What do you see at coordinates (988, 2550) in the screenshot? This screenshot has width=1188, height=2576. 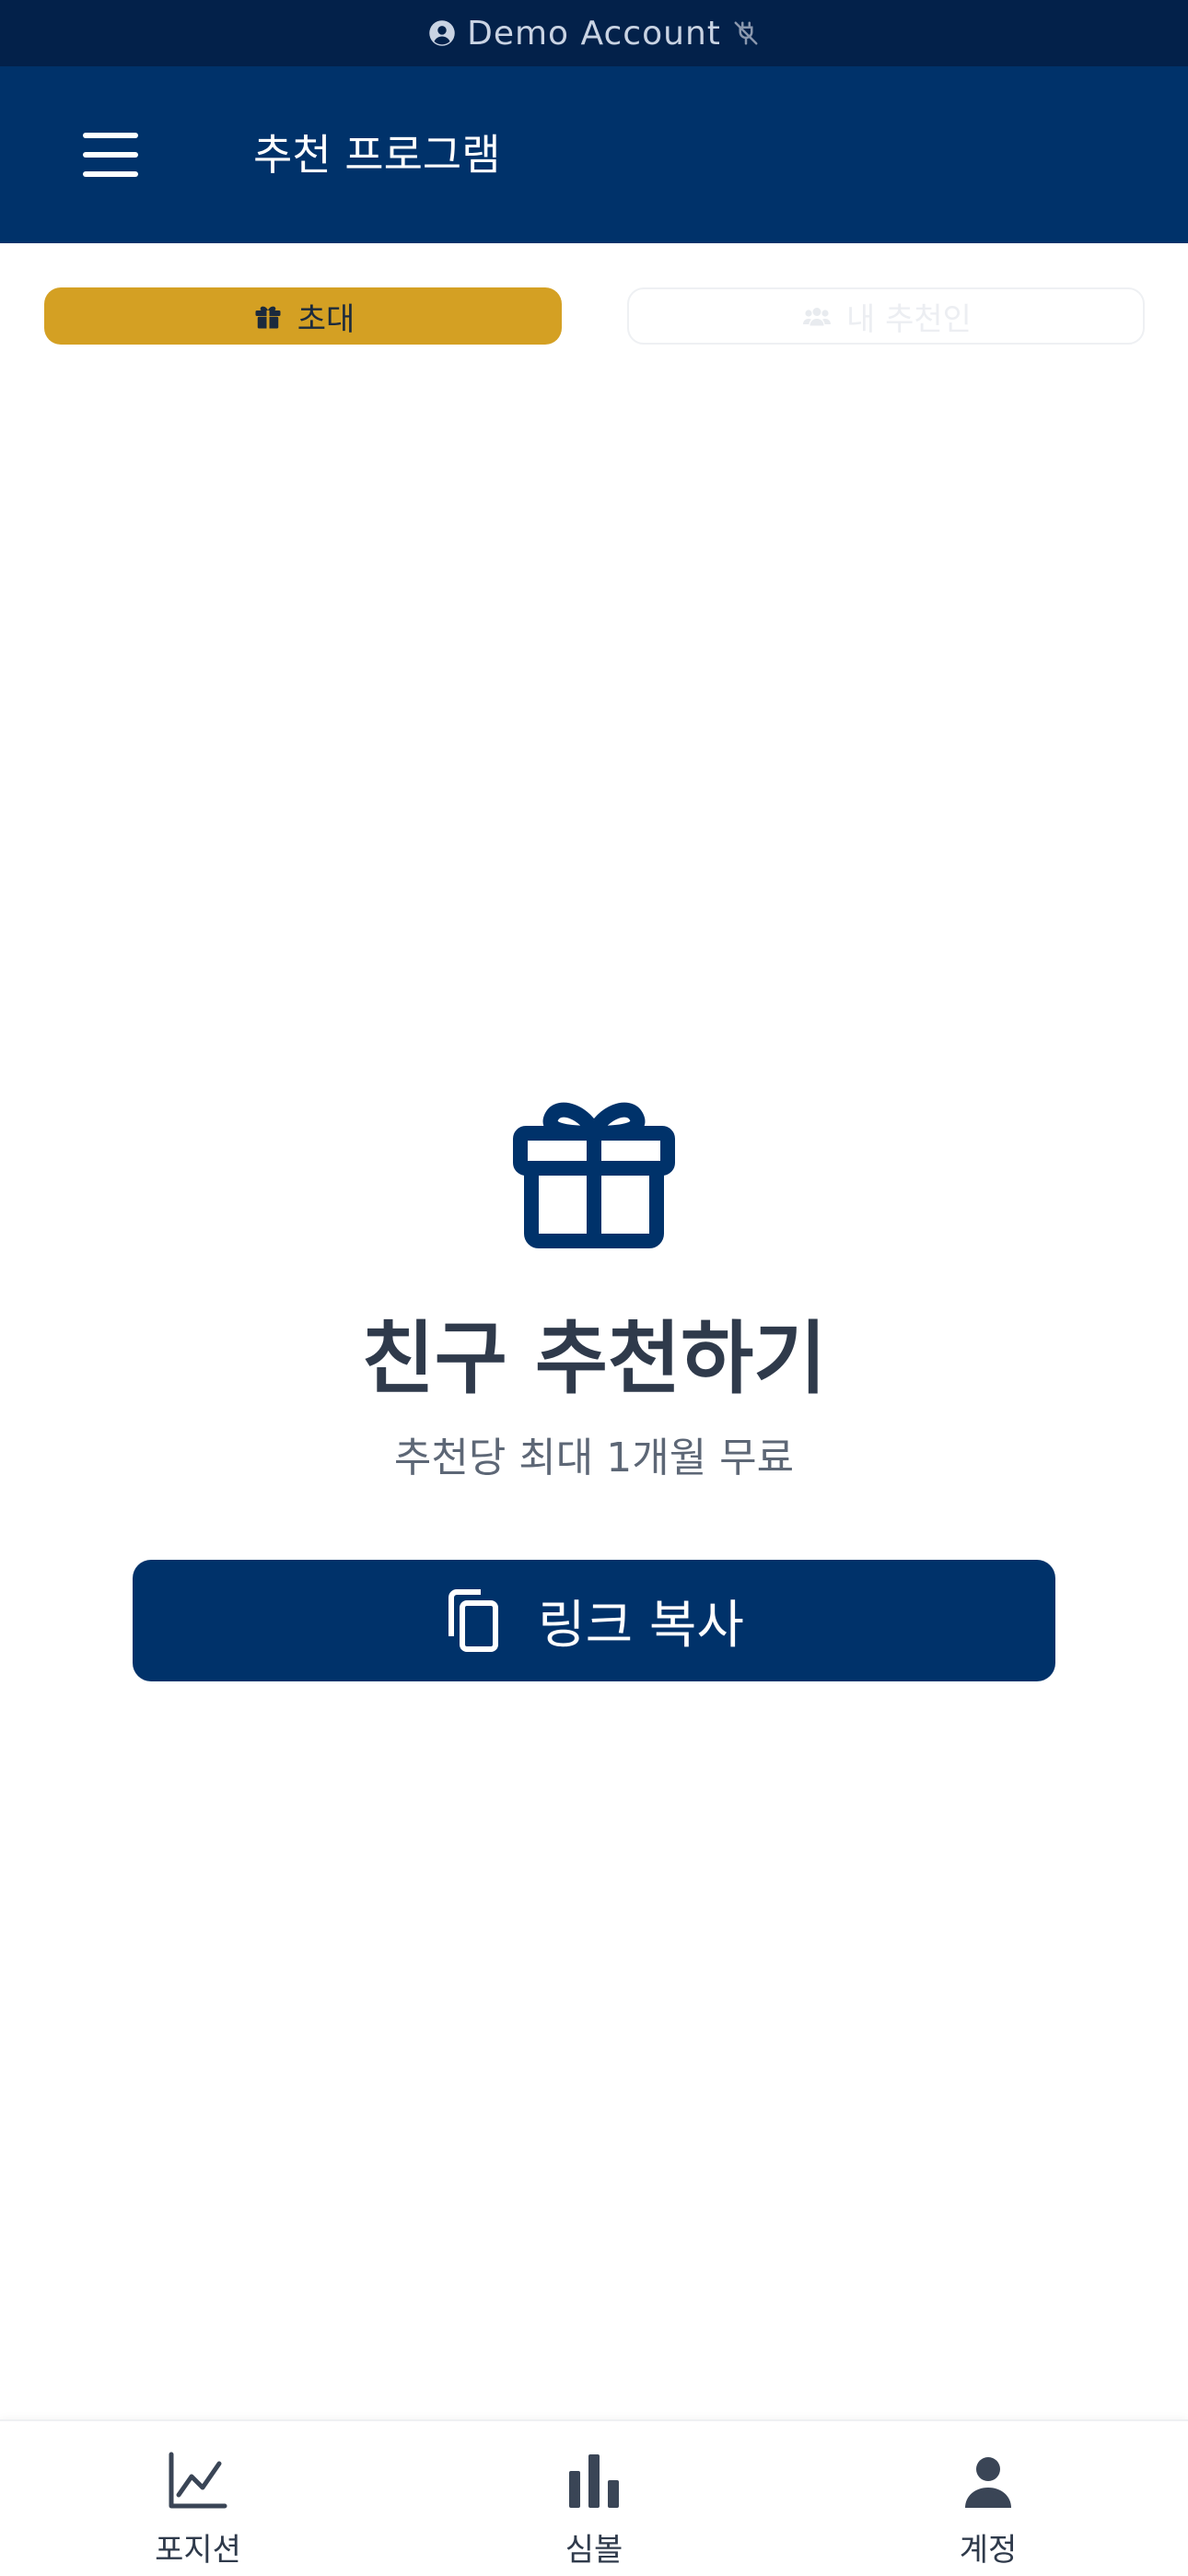 I see `nav-label-account: 계정` at bounding box center [988, 2550].